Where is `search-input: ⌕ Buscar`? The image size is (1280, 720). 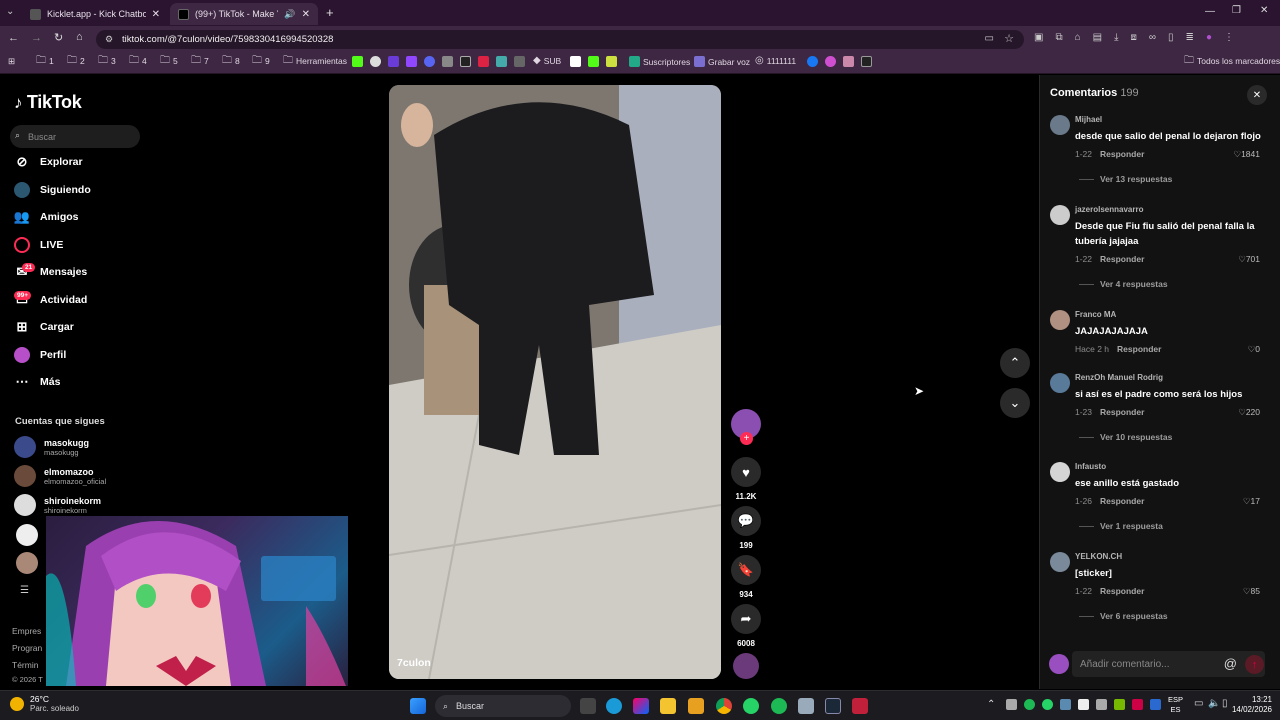 search-input: ⌕ Buscar is located at coordinates (75, 136).